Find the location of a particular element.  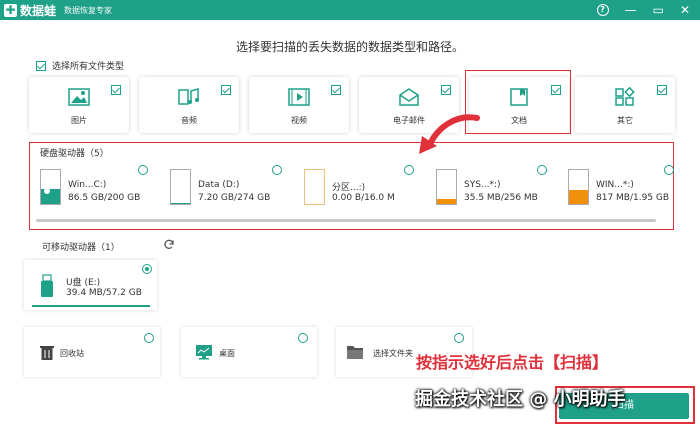

minimize-icon: — is located at coordinates (631, 10).